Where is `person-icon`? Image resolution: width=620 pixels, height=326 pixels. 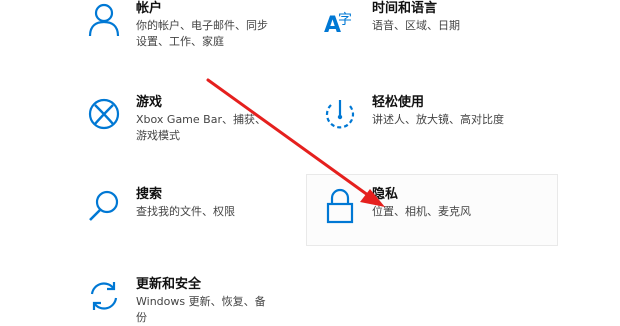 person-icon is located at coordinates (104, 20).